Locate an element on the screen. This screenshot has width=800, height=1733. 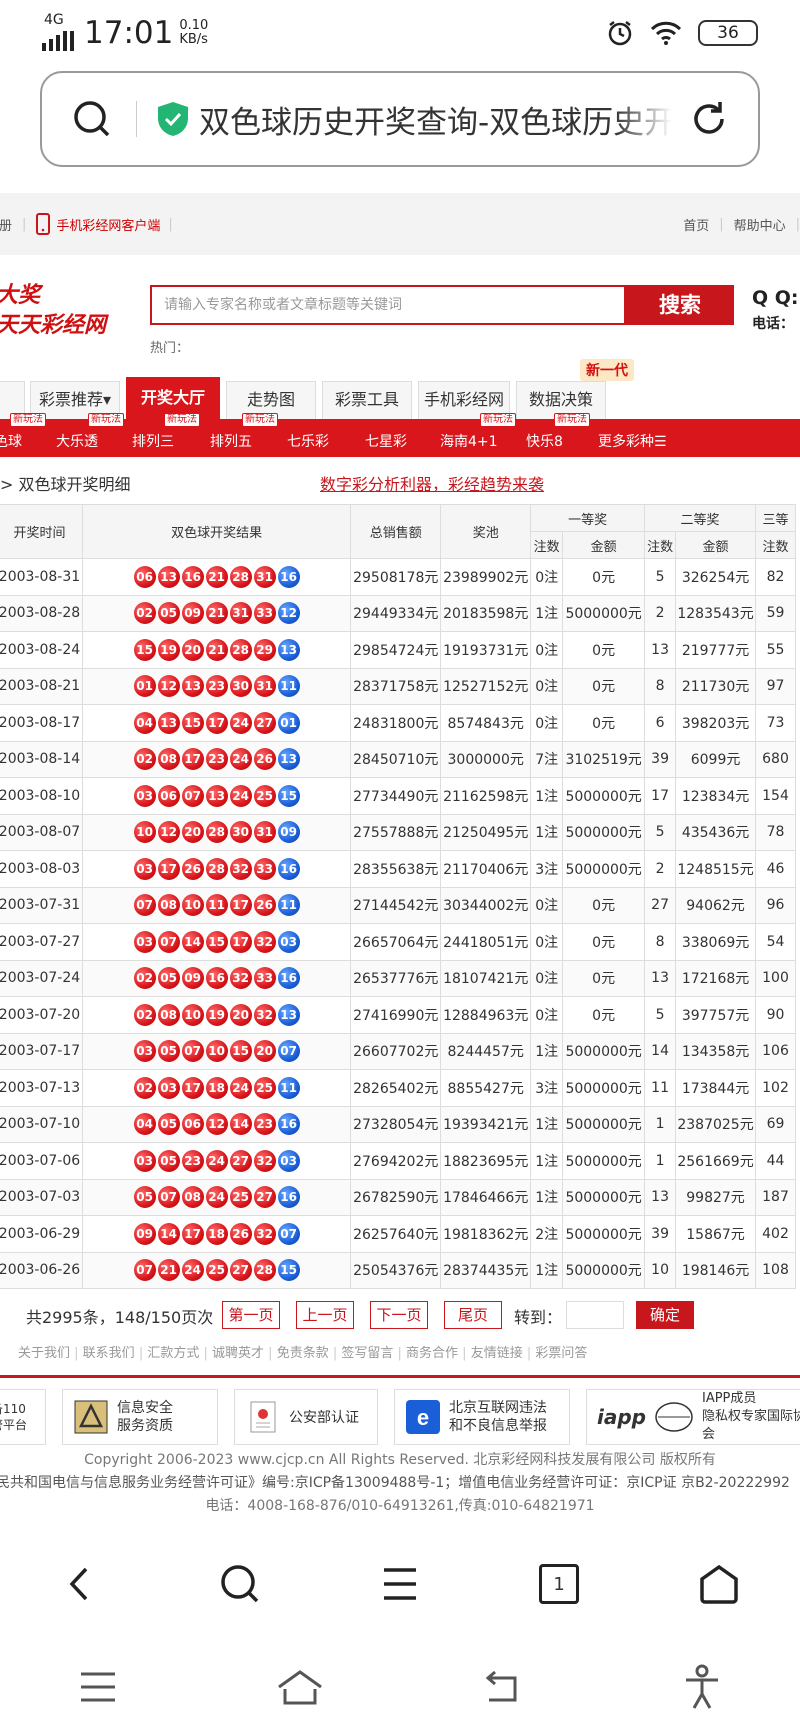
tabs-icon: 1 is located at coordinates (559, 1584).